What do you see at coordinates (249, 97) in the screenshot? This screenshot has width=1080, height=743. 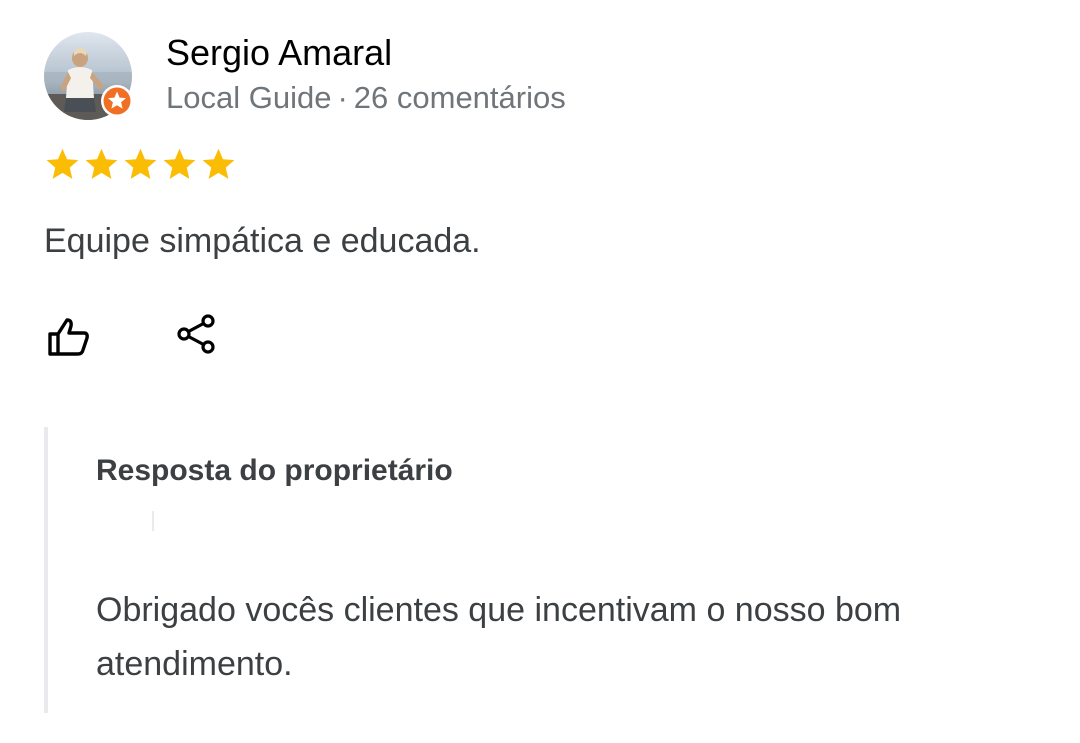 I see `local-guide-label: Local Guide` at bounding box center [249, 97].